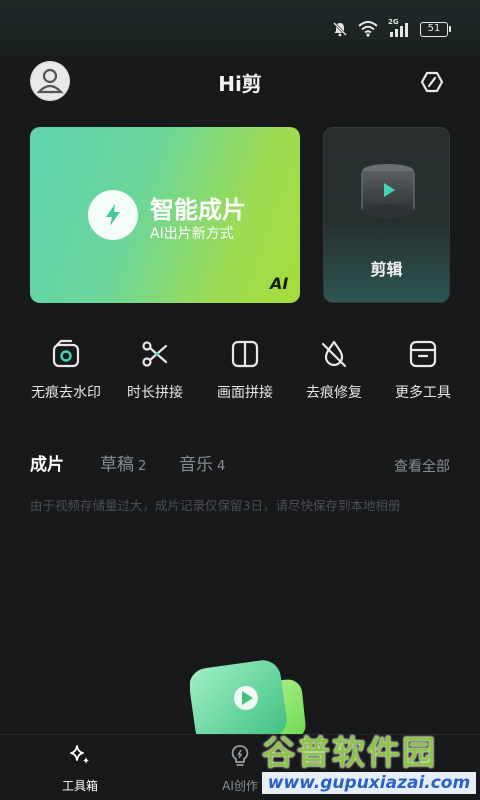 This screenshot has height=800, width=480. What do you see at coordinates (47, 465) in the screenshot?
I see `tab-label: 成片` at bounding box center [47, 465].